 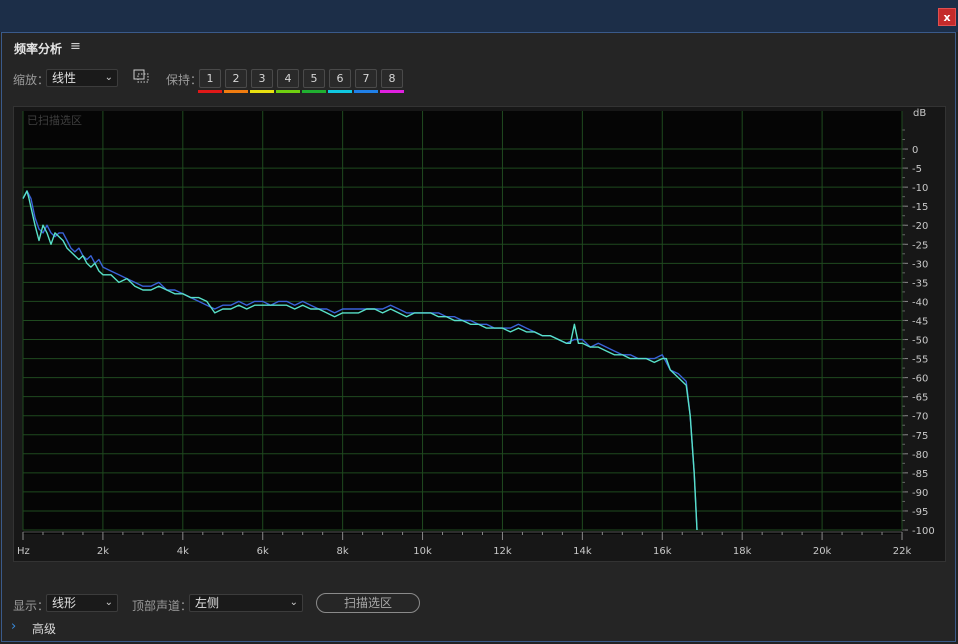 I want to click on y-tick-label: -10, so click(x=920, y=188).